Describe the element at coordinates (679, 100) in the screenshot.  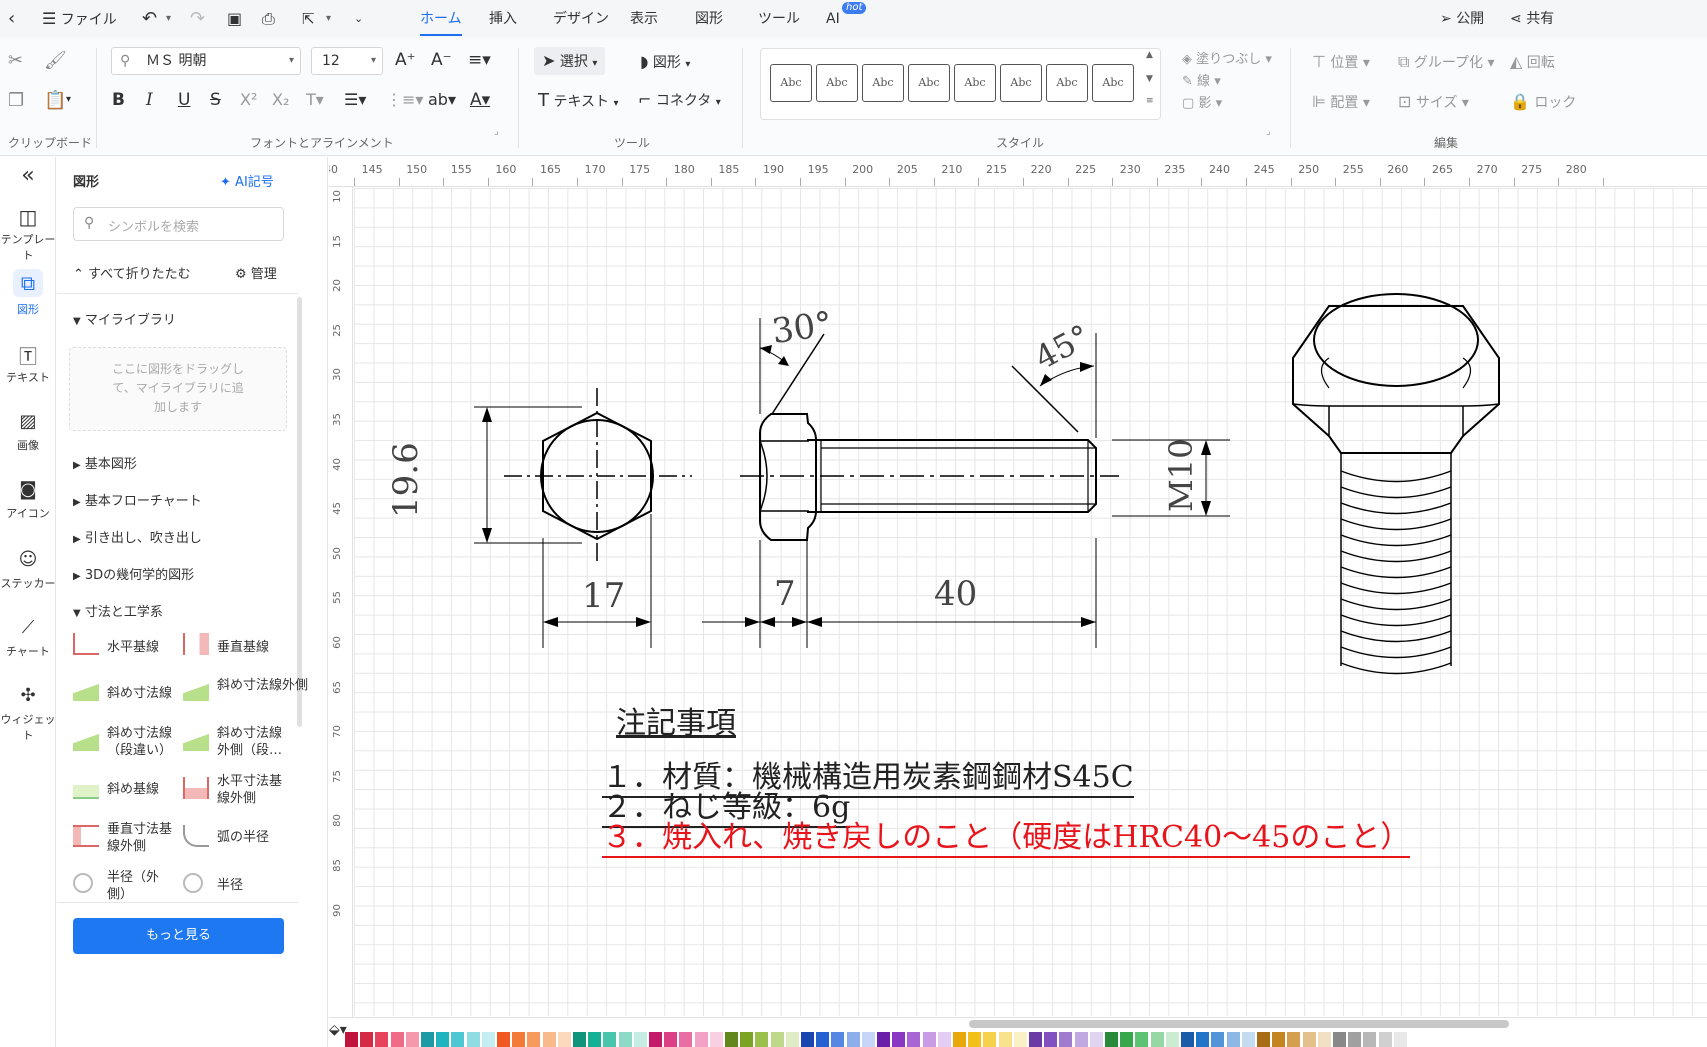
I see `connector-tool-button: ⌐ コネクタ ▾` at that location.